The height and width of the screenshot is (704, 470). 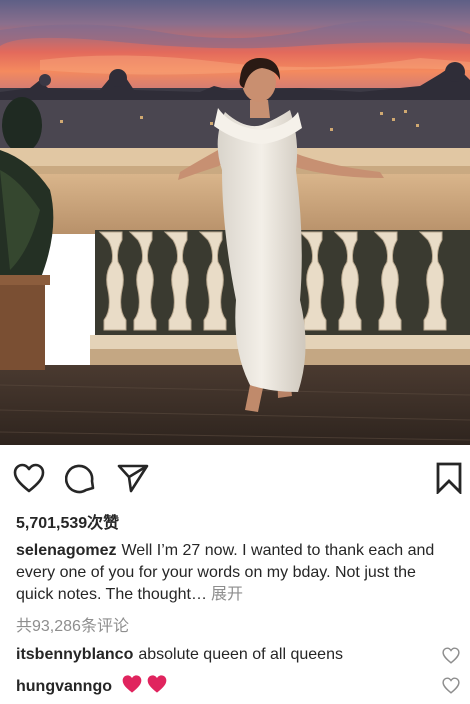 What do you see at coordinates (235, 475) in the screenshot?
I see `post-action-bar` at bounding box center [235, 475].